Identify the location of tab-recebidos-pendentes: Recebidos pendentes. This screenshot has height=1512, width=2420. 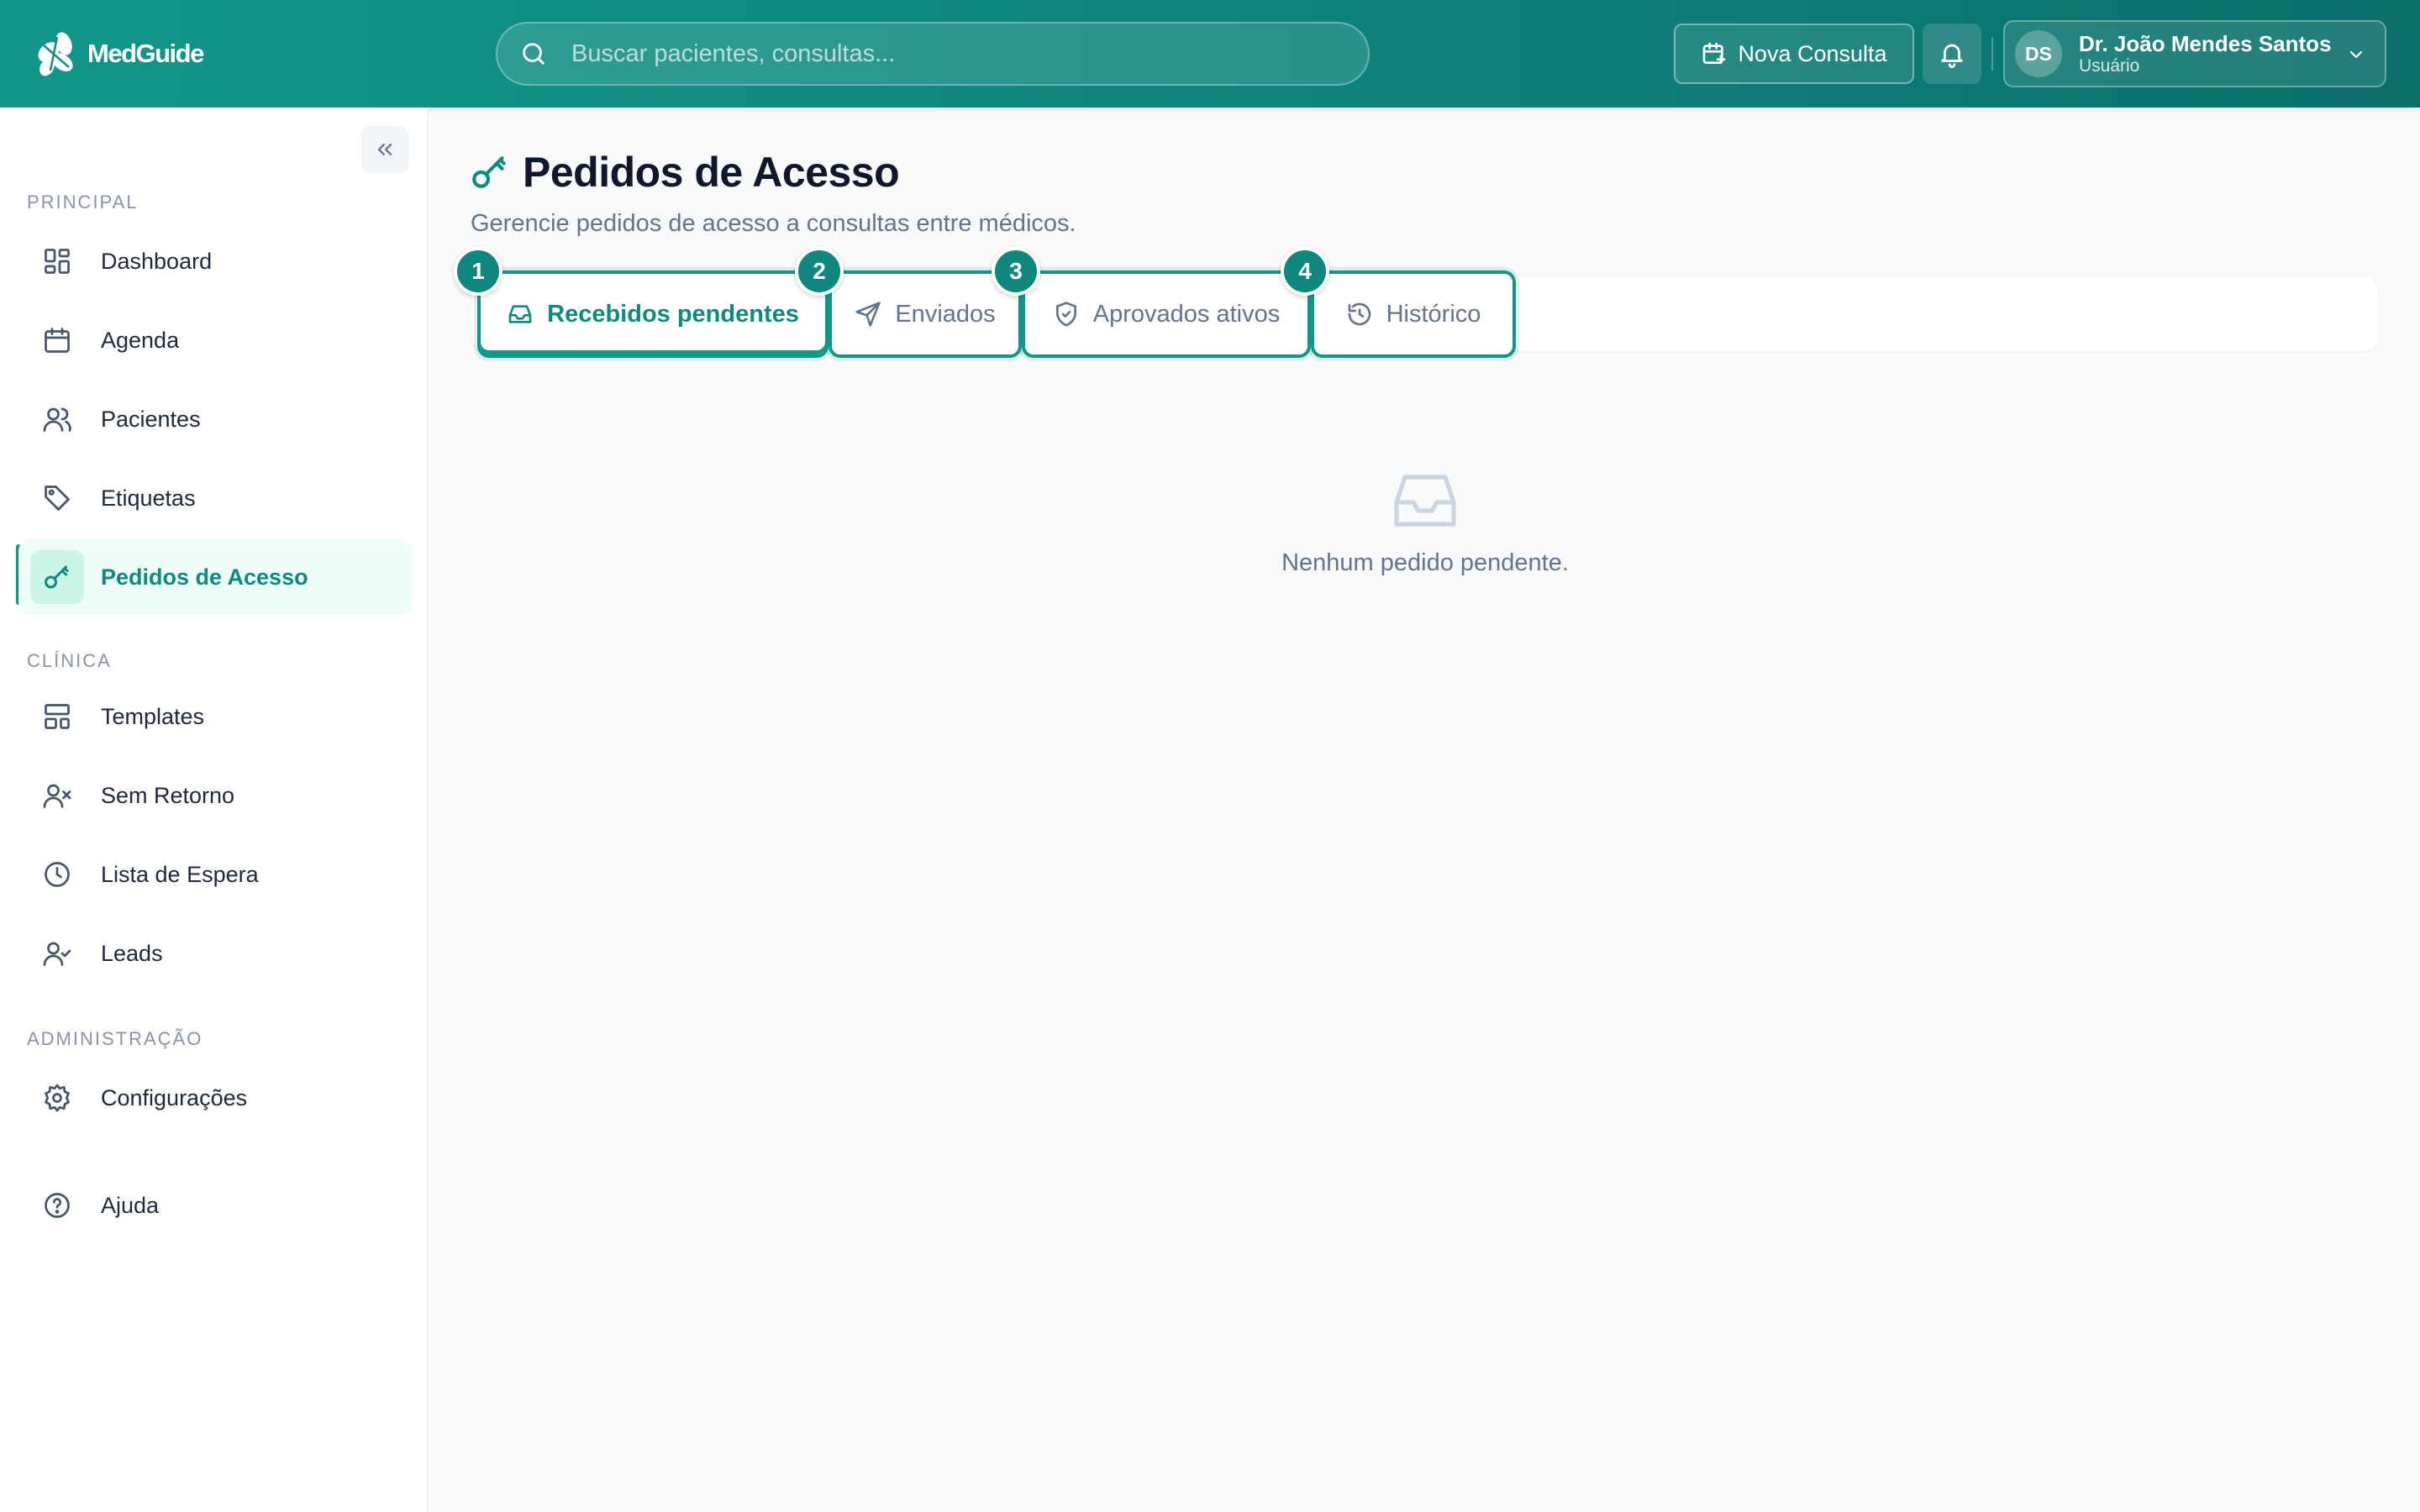
(653, 314).